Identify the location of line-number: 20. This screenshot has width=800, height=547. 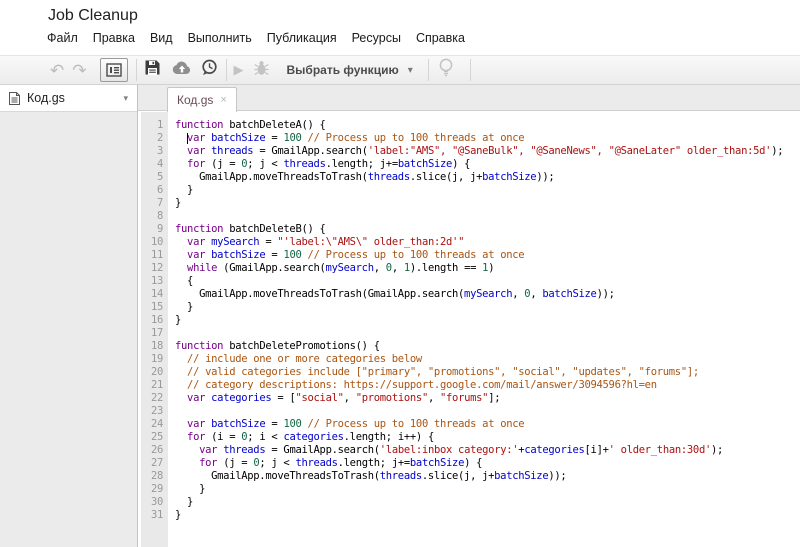
(156, 372).